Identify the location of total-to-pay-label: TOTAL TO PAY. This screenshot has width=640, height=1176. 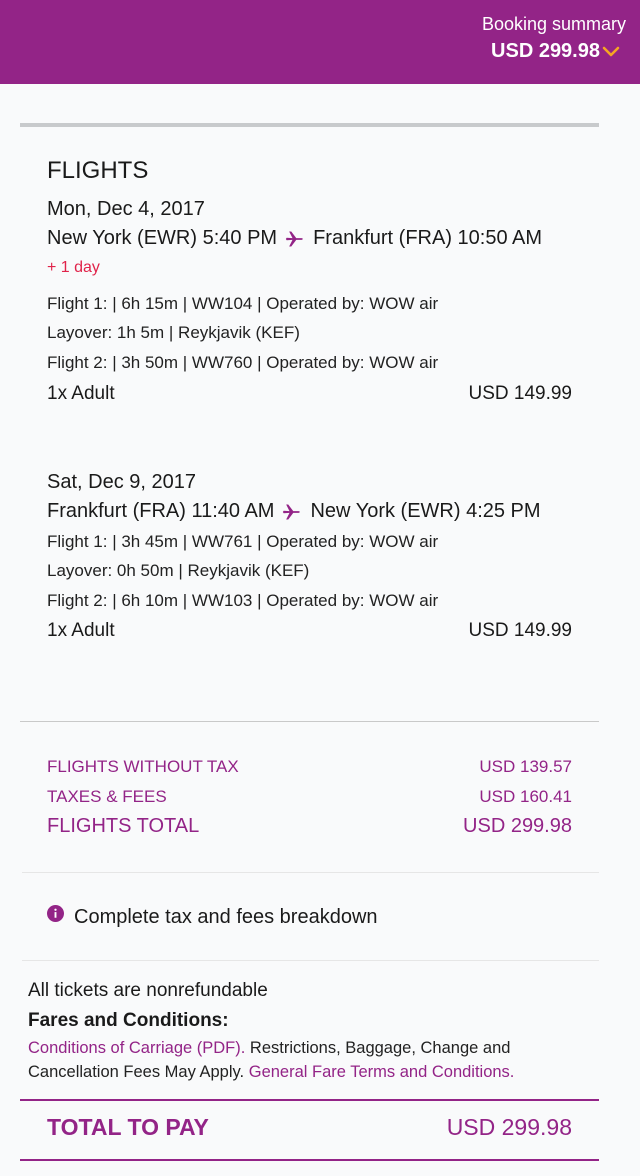
(128, 1127).